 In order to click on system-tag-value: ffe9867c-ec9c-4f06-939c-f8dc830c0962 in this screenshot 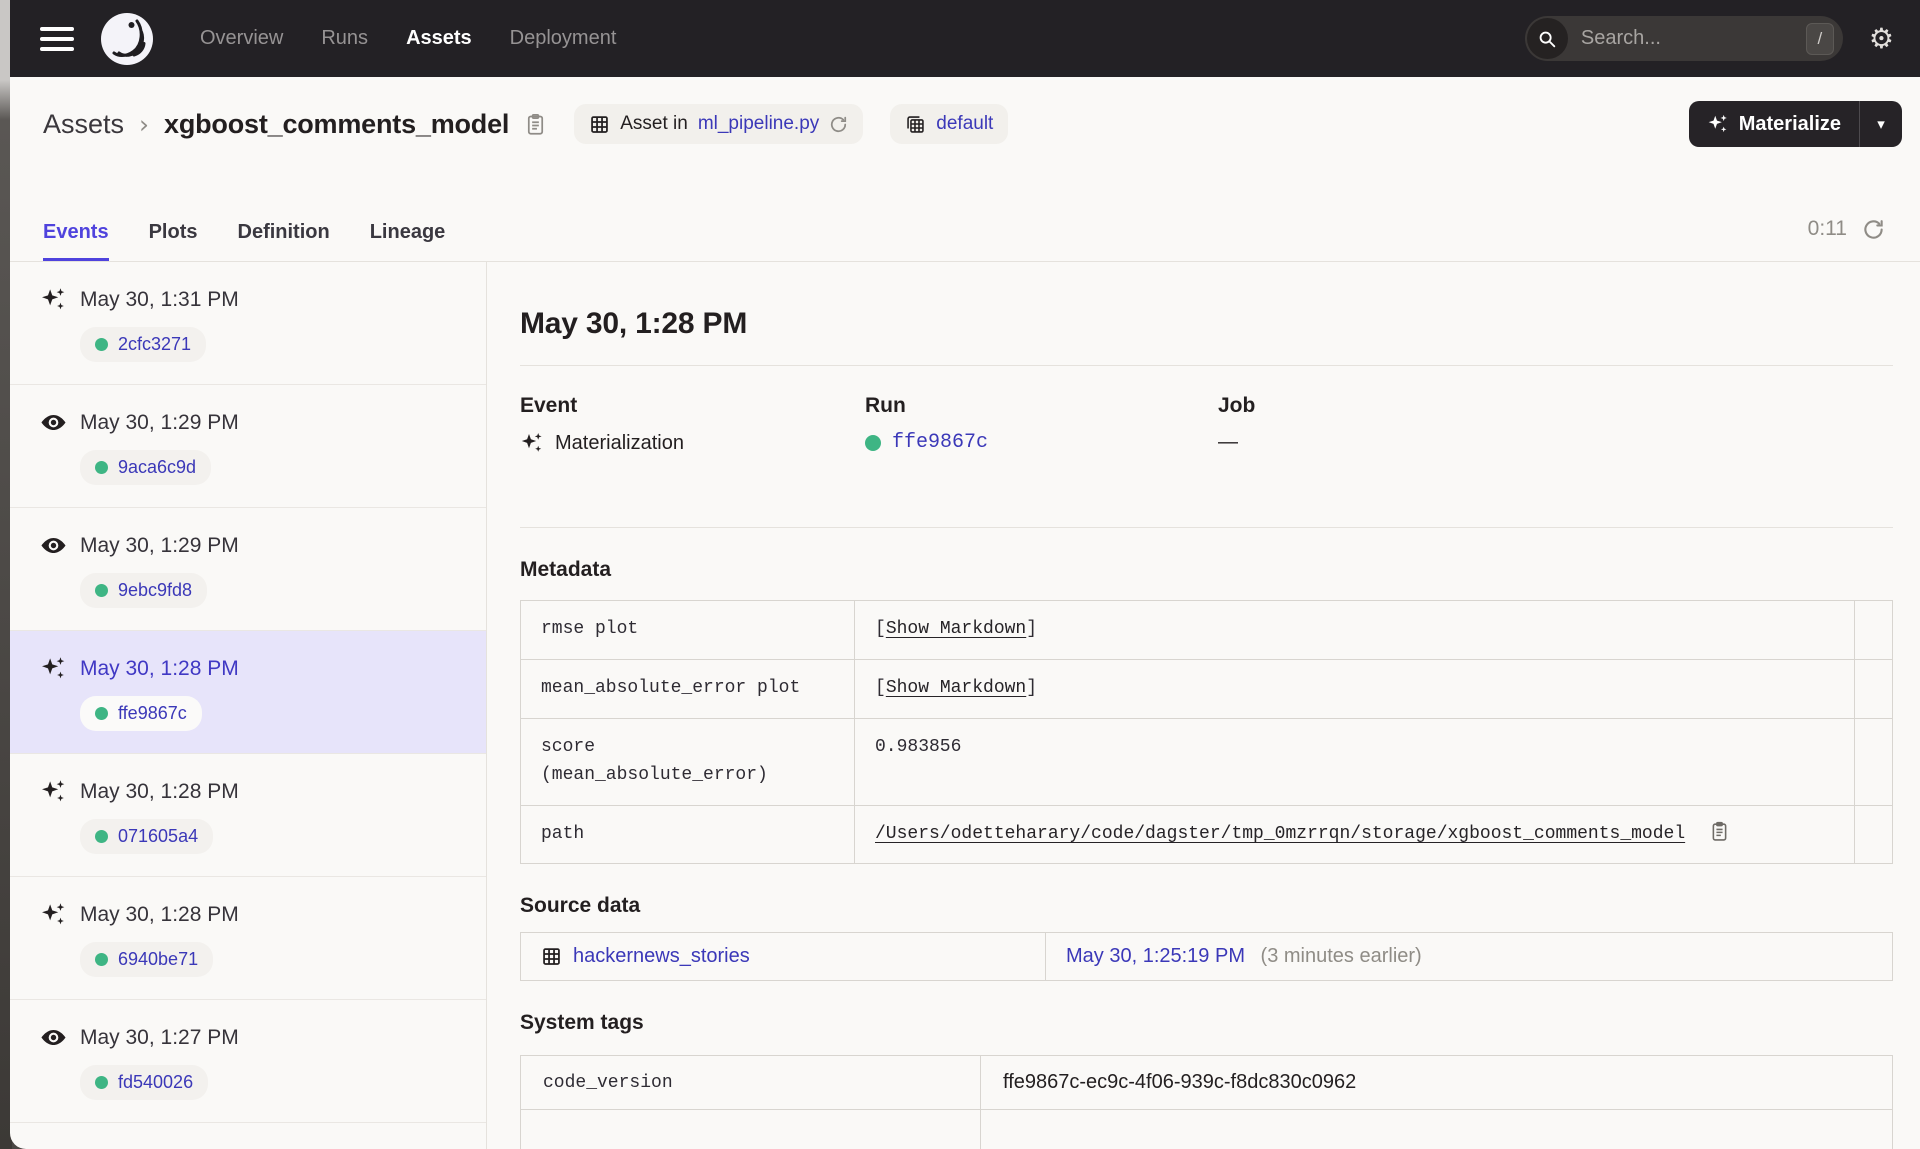, I will do `click(1436, 1083)`.